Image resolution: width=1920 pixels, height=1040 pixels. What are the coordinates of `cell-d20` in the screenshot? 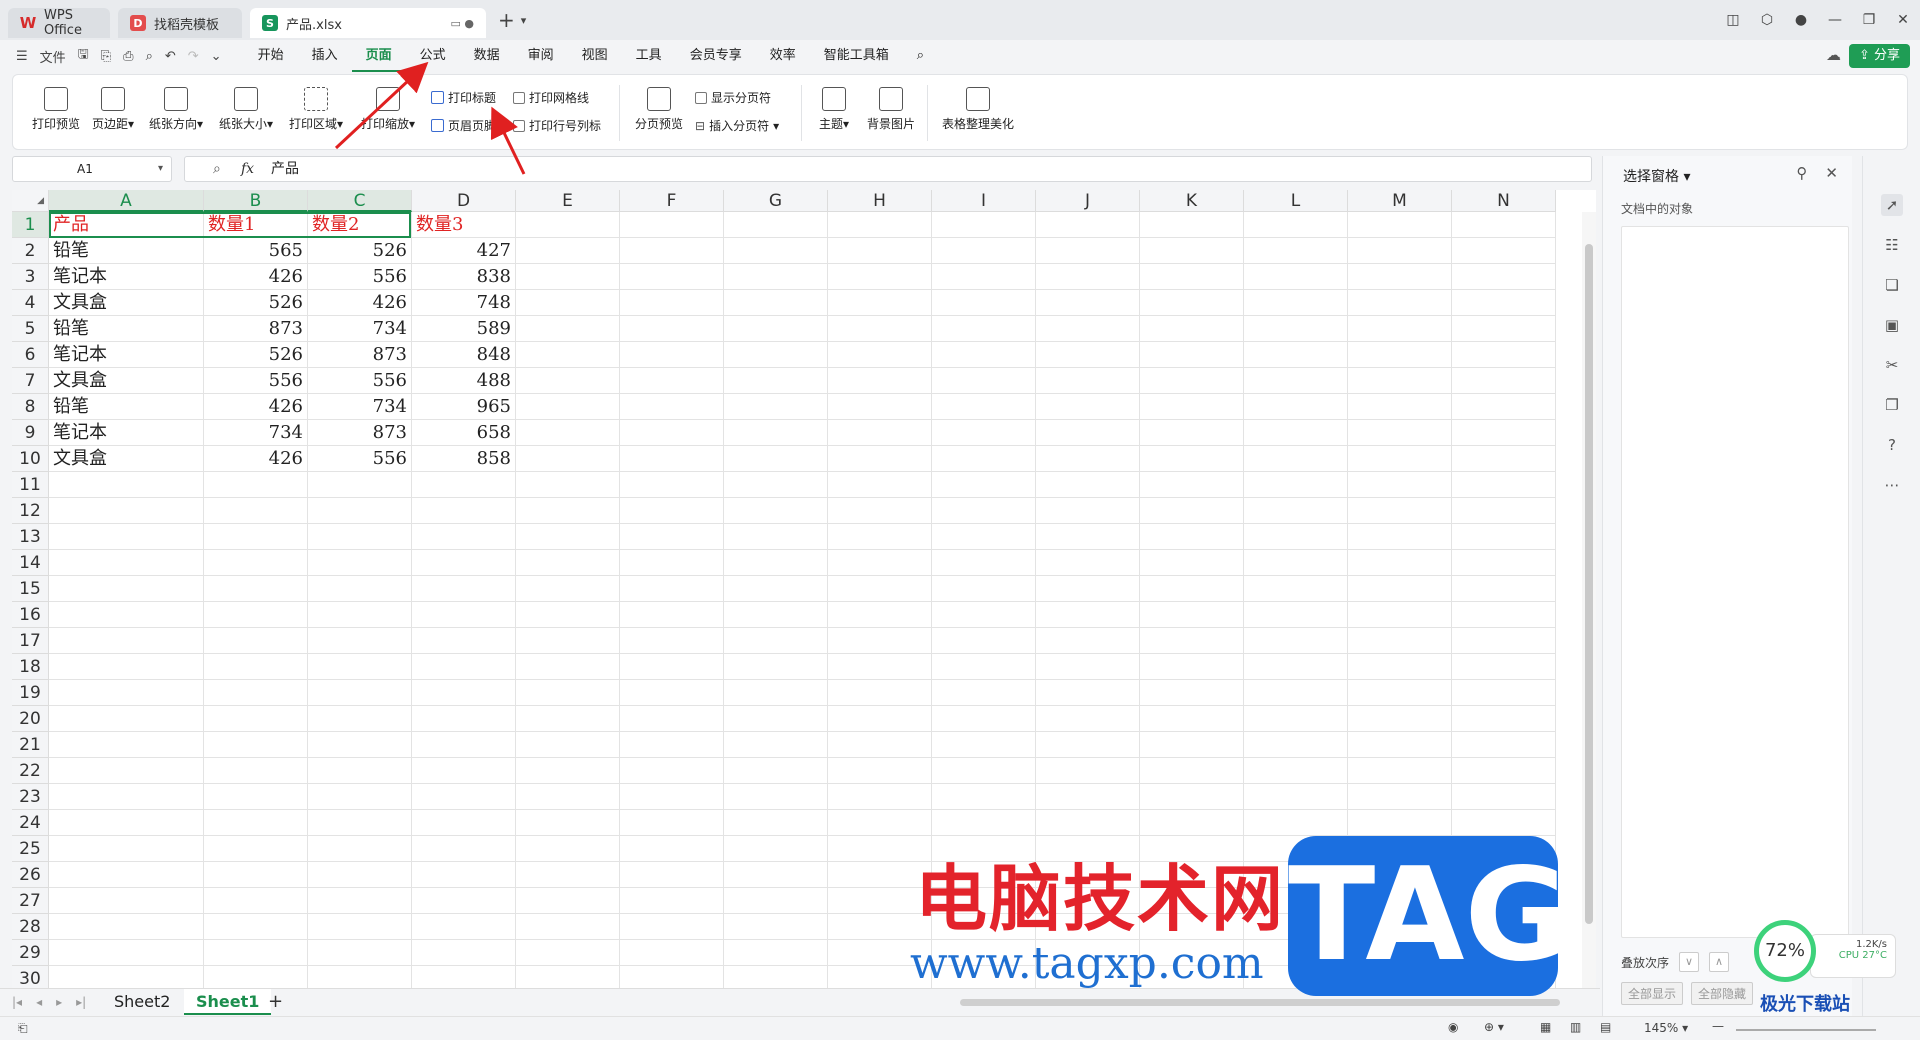 It's located at (464, 719).